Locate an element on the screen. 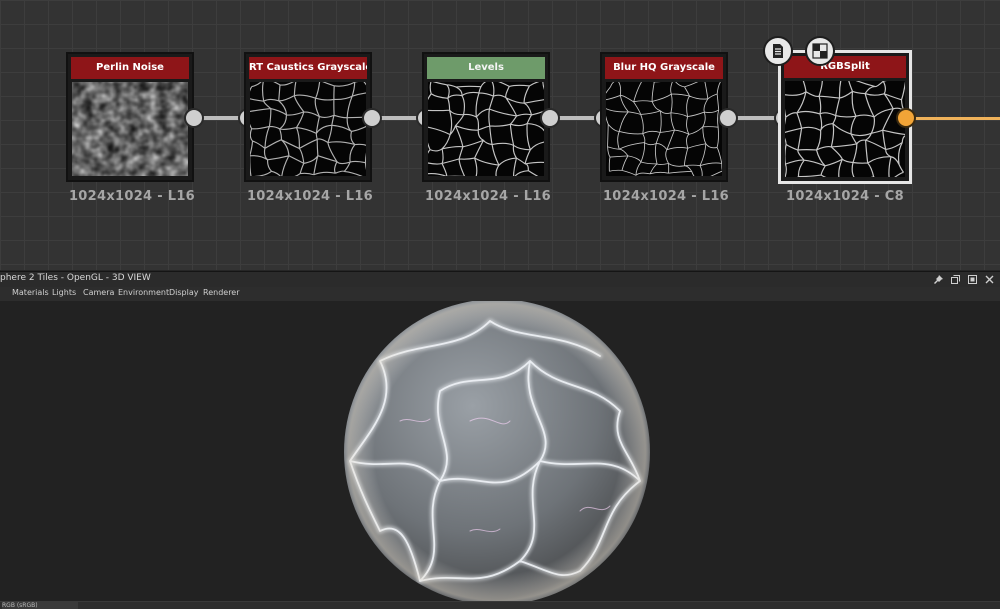 The width and height of the screenshot is (1000, 609). maximize-icon is located at coordinates (972, 279).